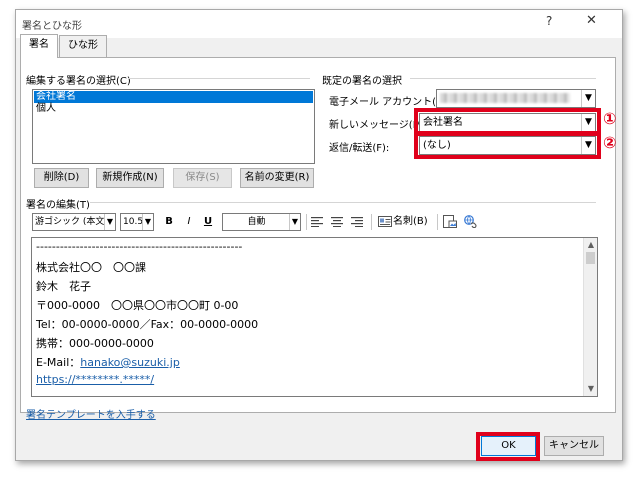  I want to click on signature-email-line: E-Mail：hanako@suzuki.jp, so click(108, 362).